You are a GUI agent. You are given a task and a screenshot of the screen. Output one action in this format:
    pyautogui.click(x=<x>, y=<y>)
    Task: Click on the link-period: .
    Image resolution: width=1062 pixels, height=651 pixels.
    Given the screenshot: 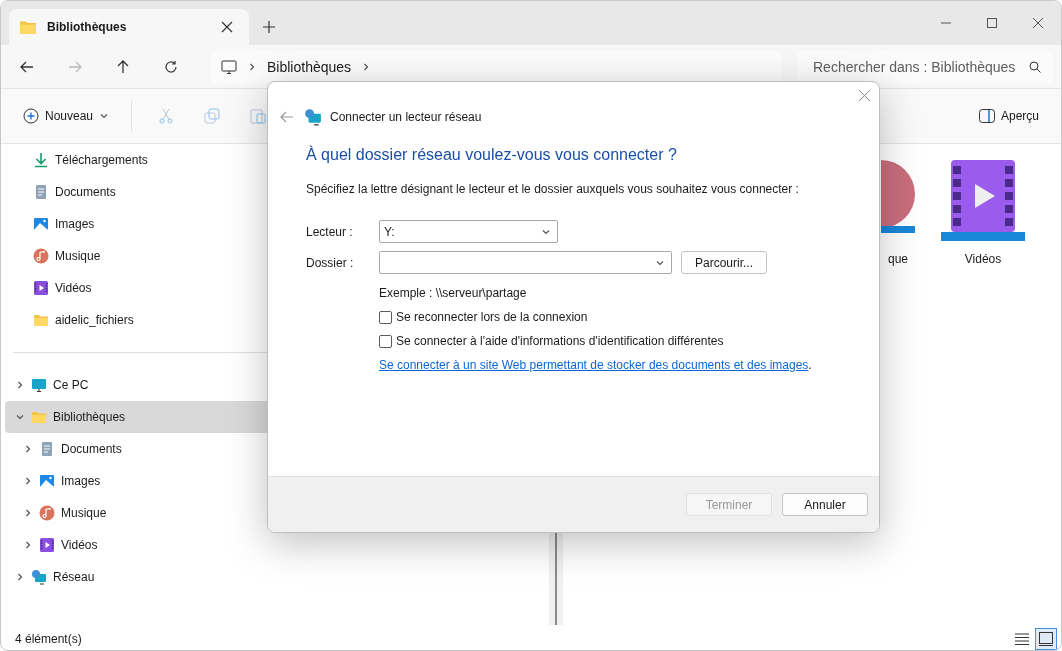 What is the action you would take?
    pyautogui.click(x=810, y=365)
    